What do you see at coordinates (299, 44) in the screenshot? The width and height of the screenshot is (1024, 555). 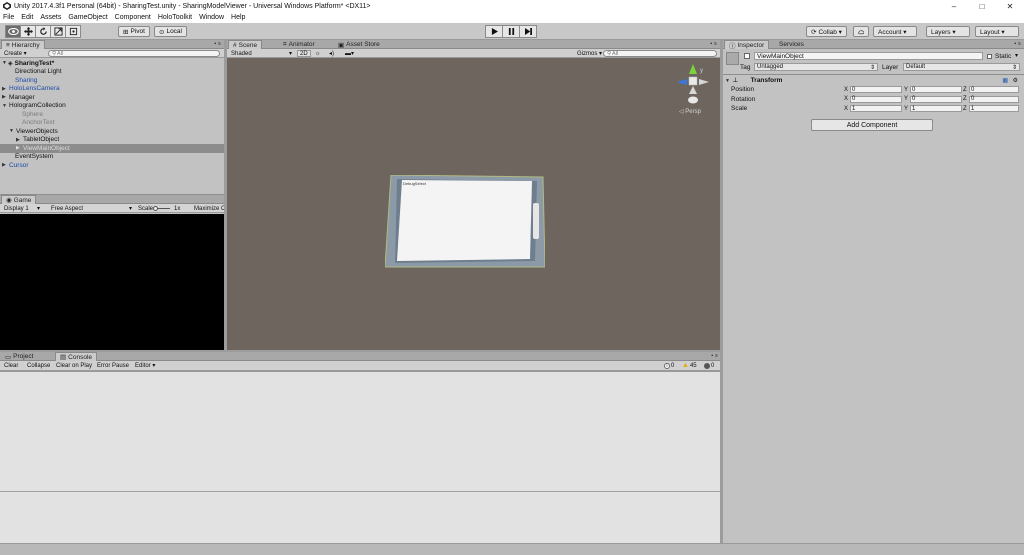 I see `tab-animator: ⌗ Animator` at bounding box center [299, 44].